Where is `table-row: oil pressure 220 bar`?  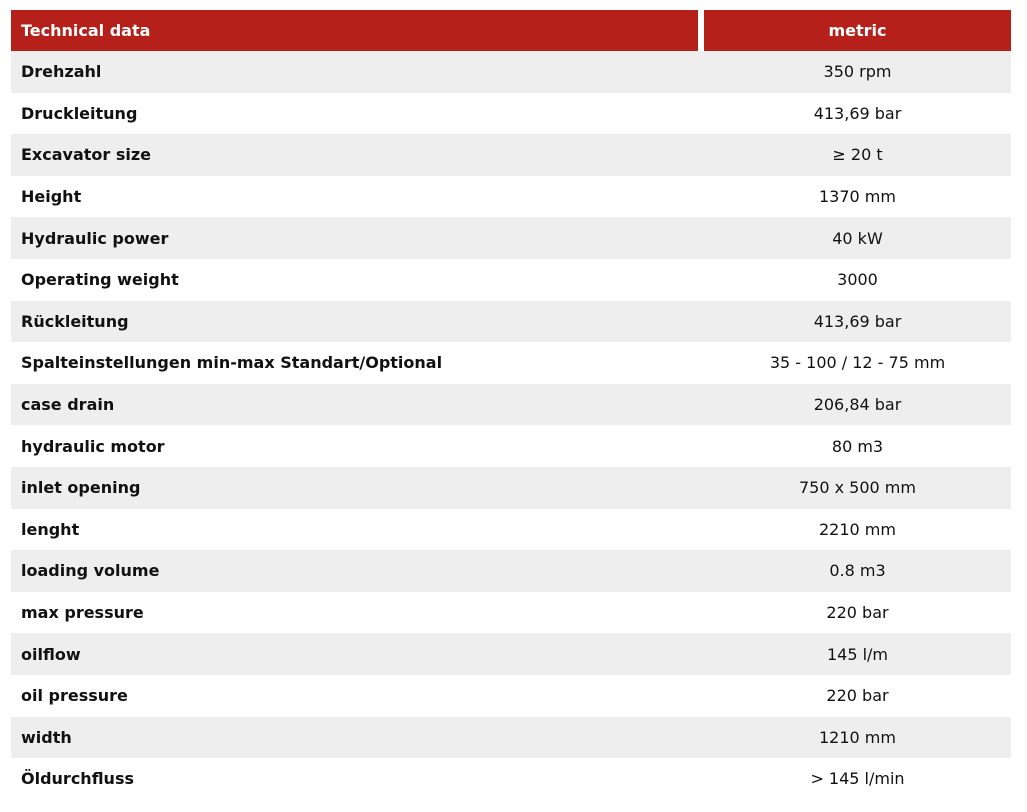
table-row: oil pressure 220 bar is located at coordinates (511, 696).